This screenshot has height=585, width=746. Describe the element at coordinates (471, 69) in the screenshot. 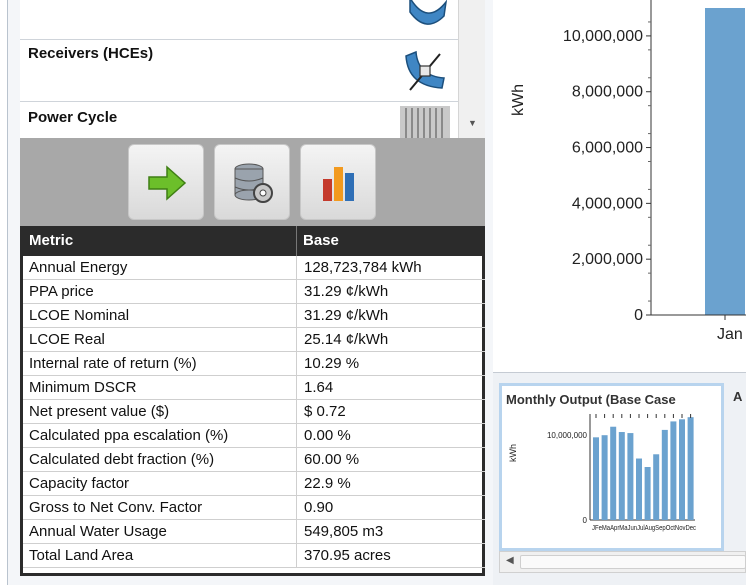

I see `nav-scrollbar: ▼` at that location.